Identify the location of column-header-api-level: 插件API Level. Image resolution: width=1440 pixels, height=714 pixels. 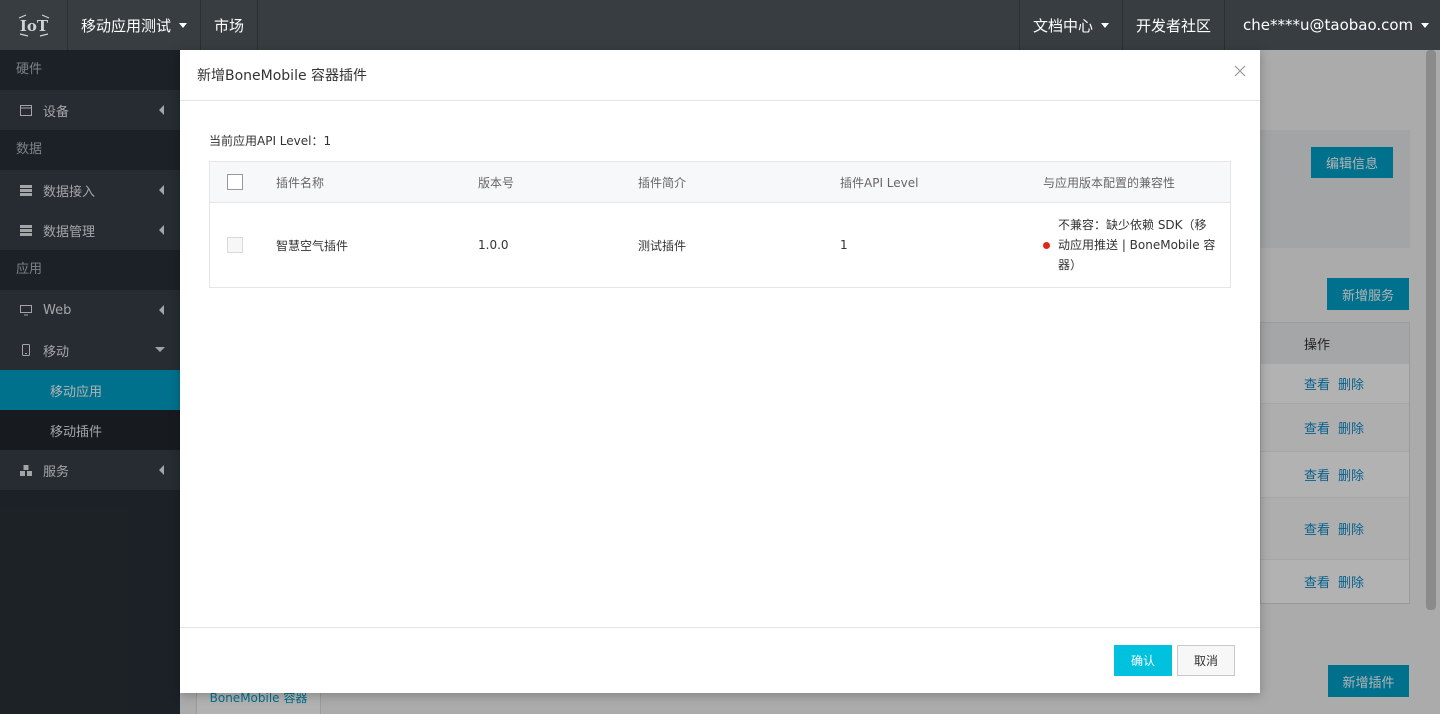
(879, 182).